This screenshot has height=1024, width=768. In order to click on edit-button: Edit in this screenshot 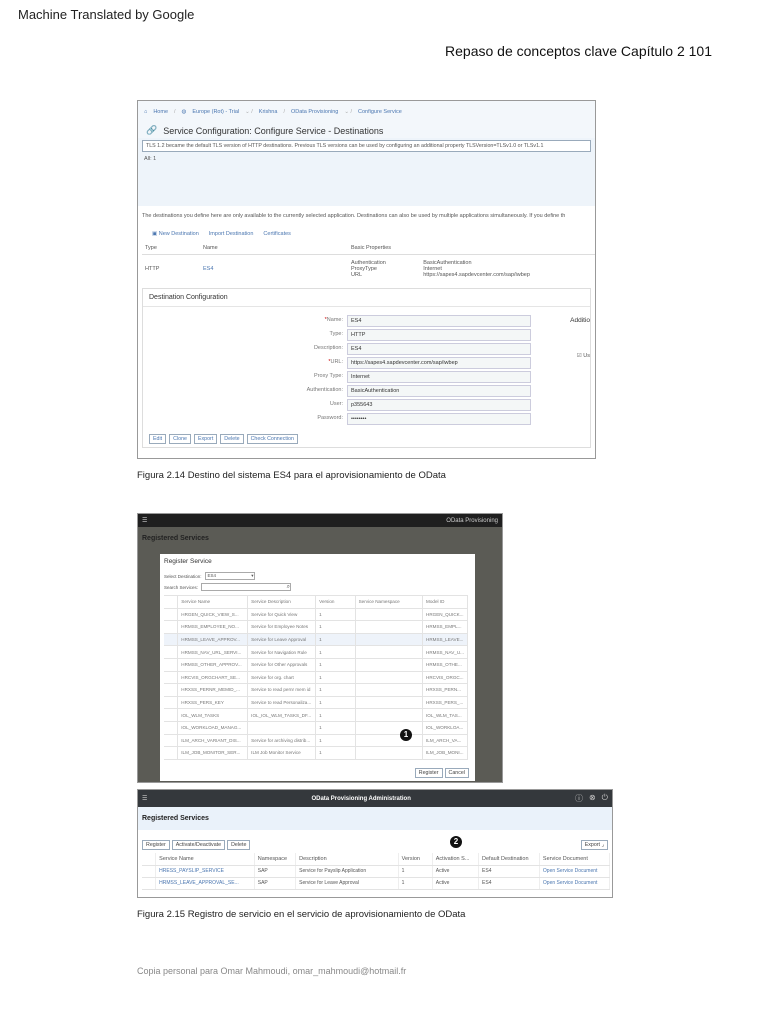, I will do `click(158, 439)`.